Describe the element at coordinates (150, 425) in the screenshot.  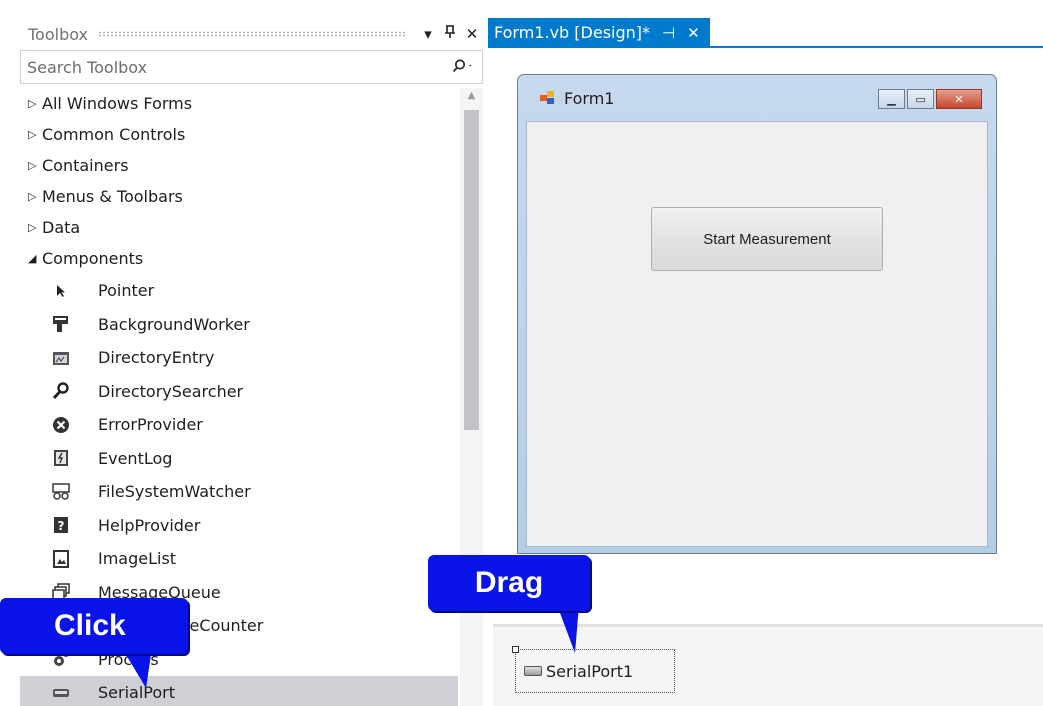
I see `item-label: ErrorProvider` at that location.